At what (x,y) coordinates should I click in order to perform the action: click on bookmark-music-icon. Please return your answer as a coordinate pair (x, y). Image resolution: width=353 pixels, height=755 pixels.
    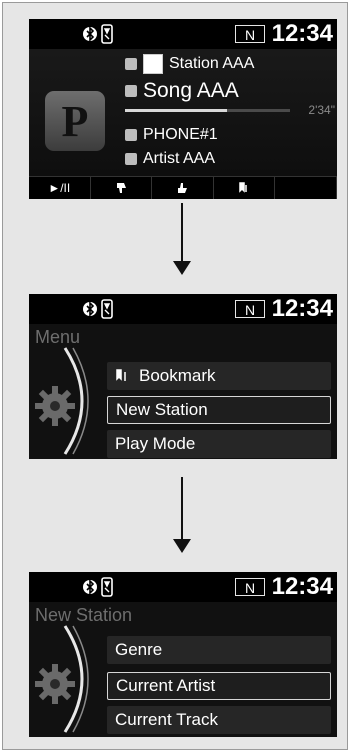
    Looking at the image, I should click on (243, 187).